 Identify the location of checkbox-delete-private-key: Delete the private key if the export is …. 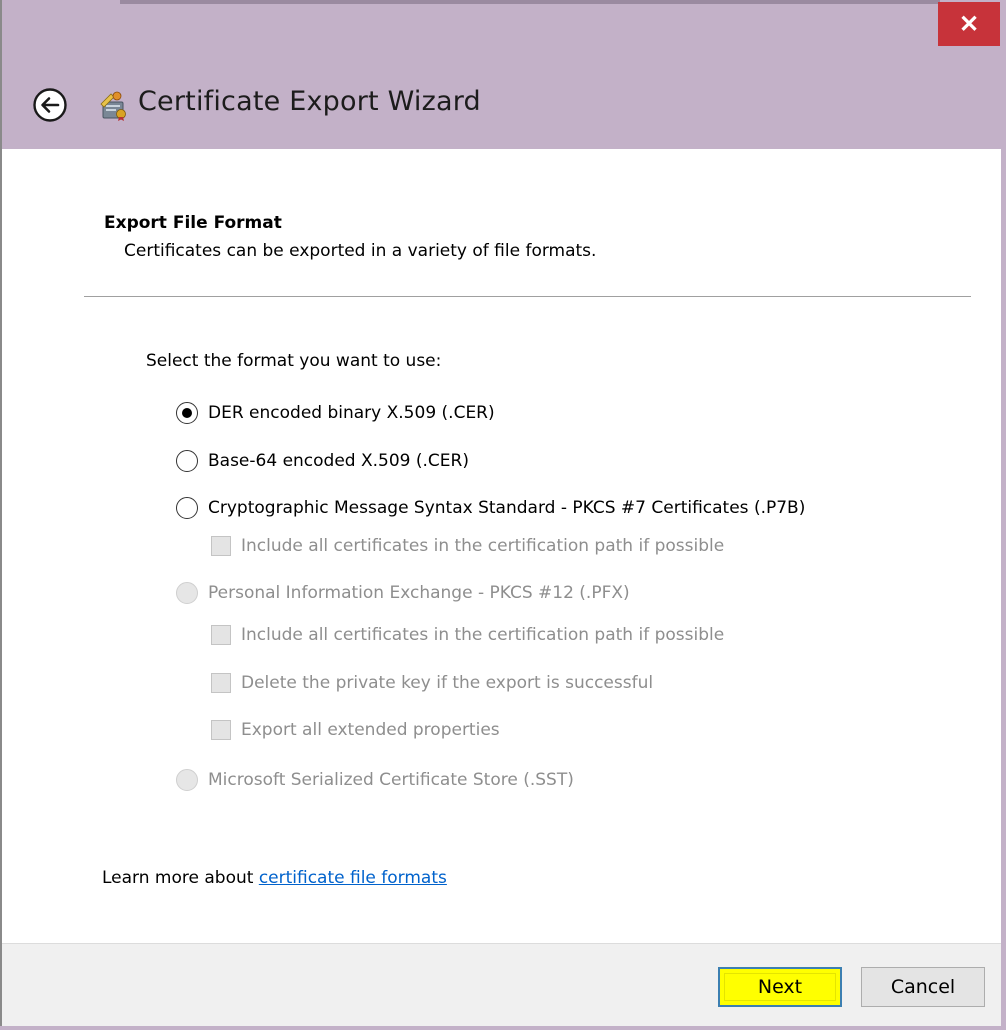
(432, 683).